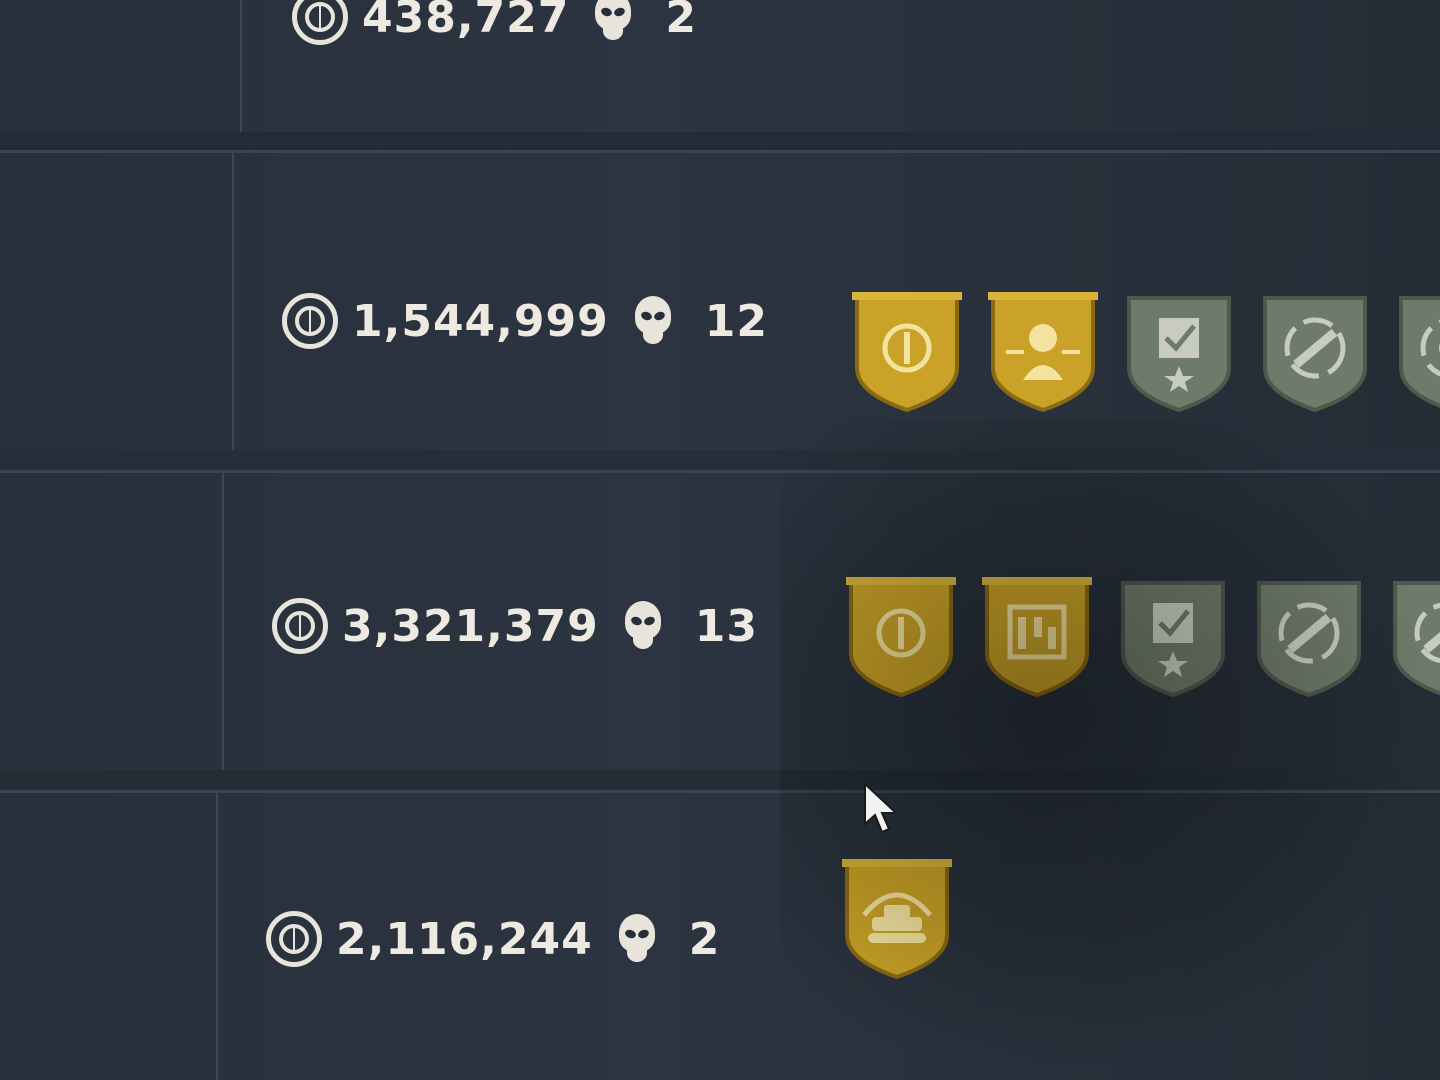 The image size is (1440, 1080). Describe the element at coordinates (480, 321) in the screenshot. I see `credits-value: 1,544,999` at that location.